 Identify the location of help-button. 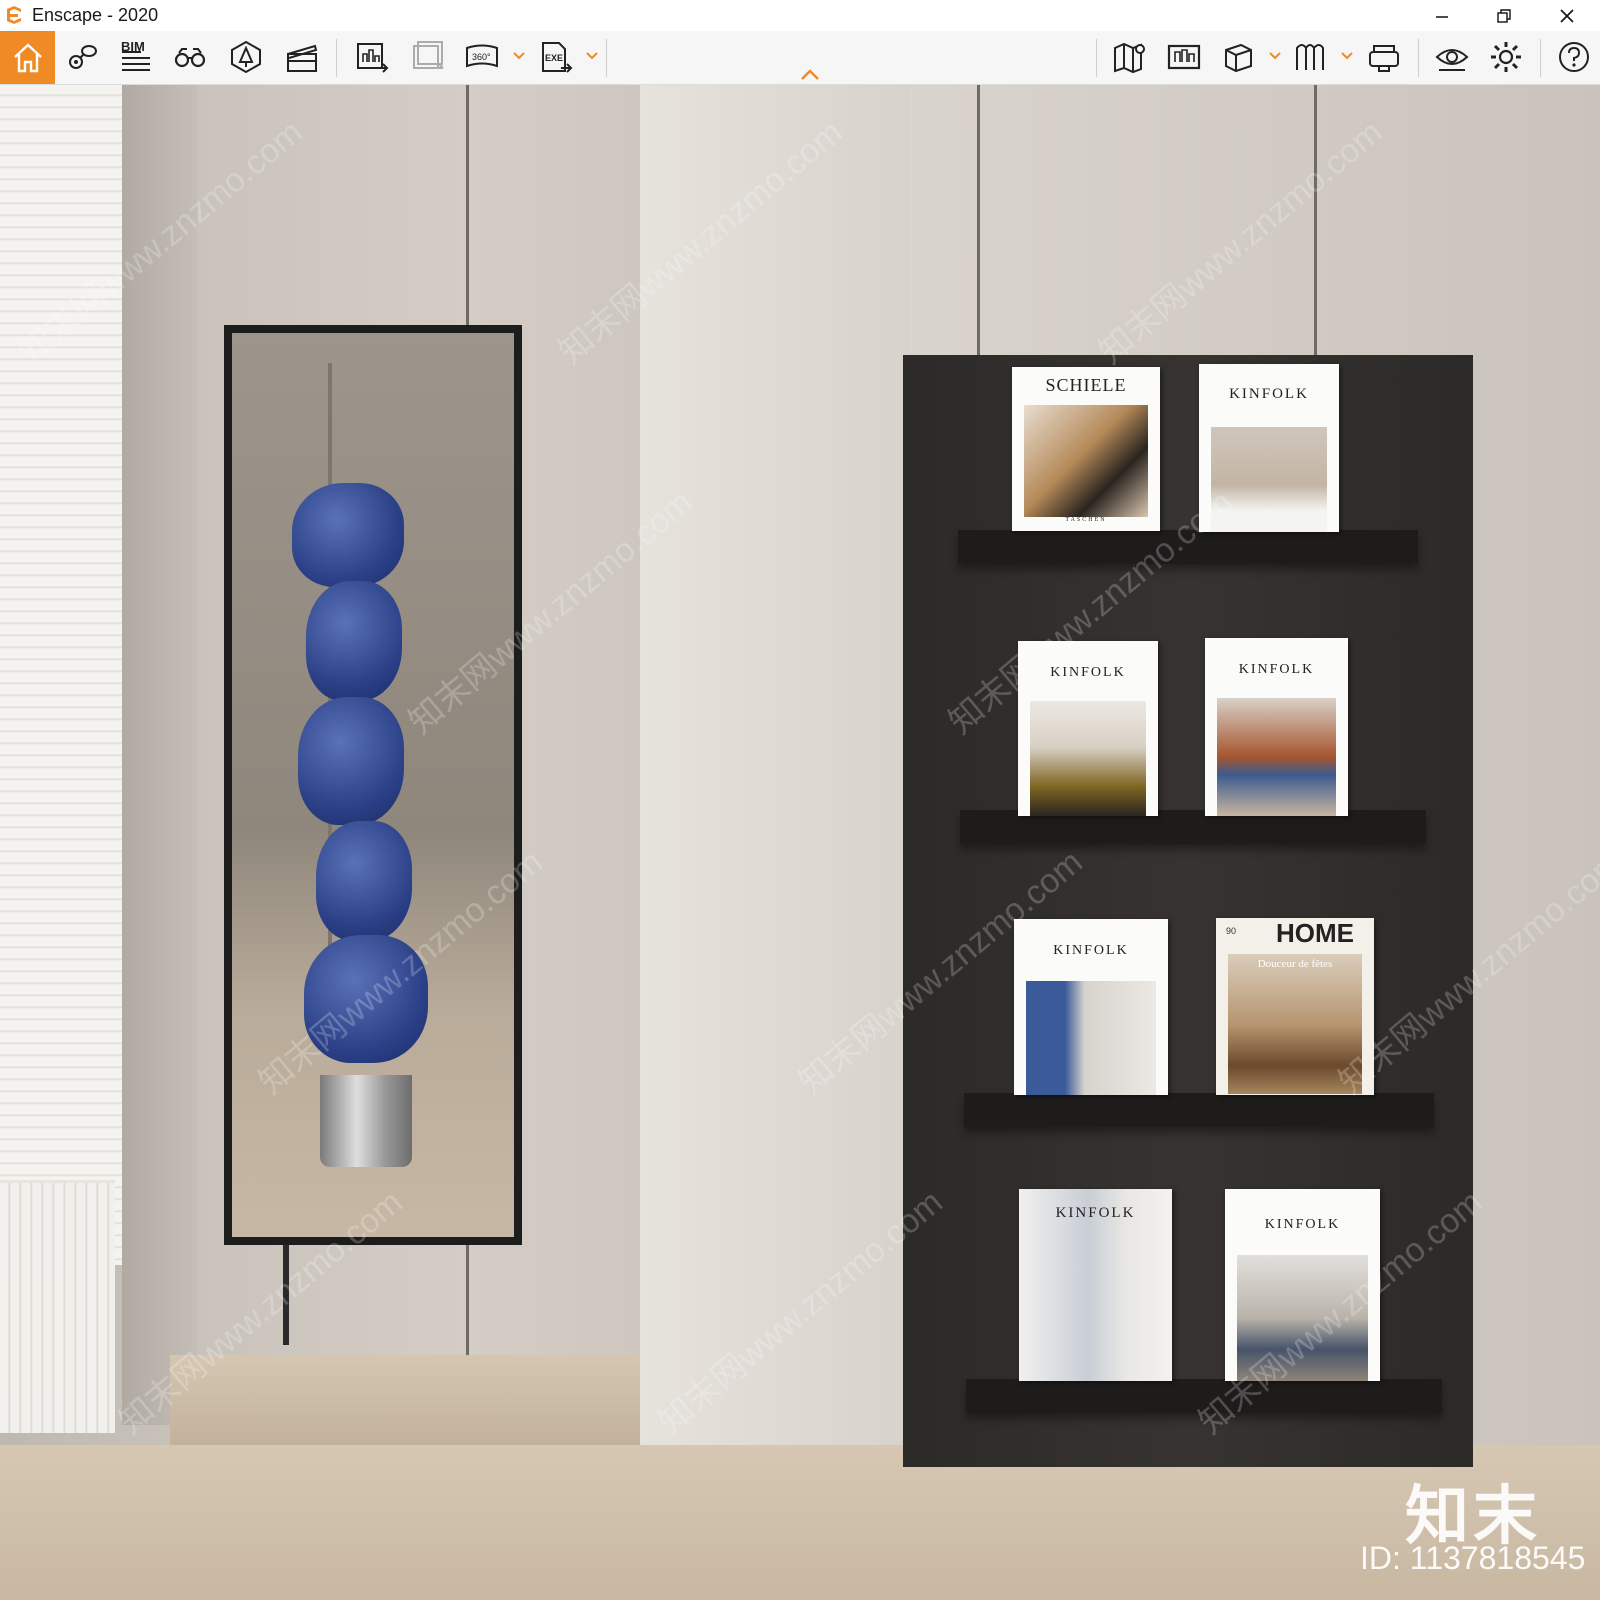
(1574, 57).